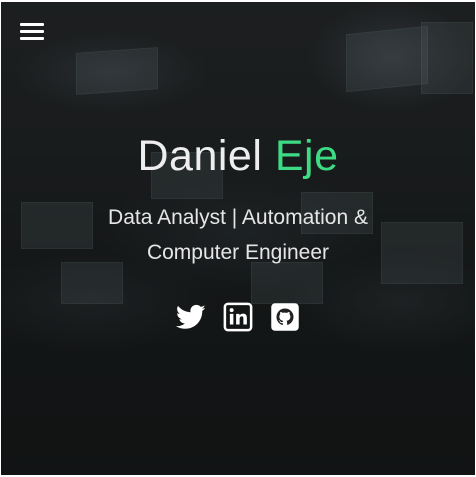  Describe the element at coordinates (306, 156) in the screenshot. I see `last-name: Eje` at that location.